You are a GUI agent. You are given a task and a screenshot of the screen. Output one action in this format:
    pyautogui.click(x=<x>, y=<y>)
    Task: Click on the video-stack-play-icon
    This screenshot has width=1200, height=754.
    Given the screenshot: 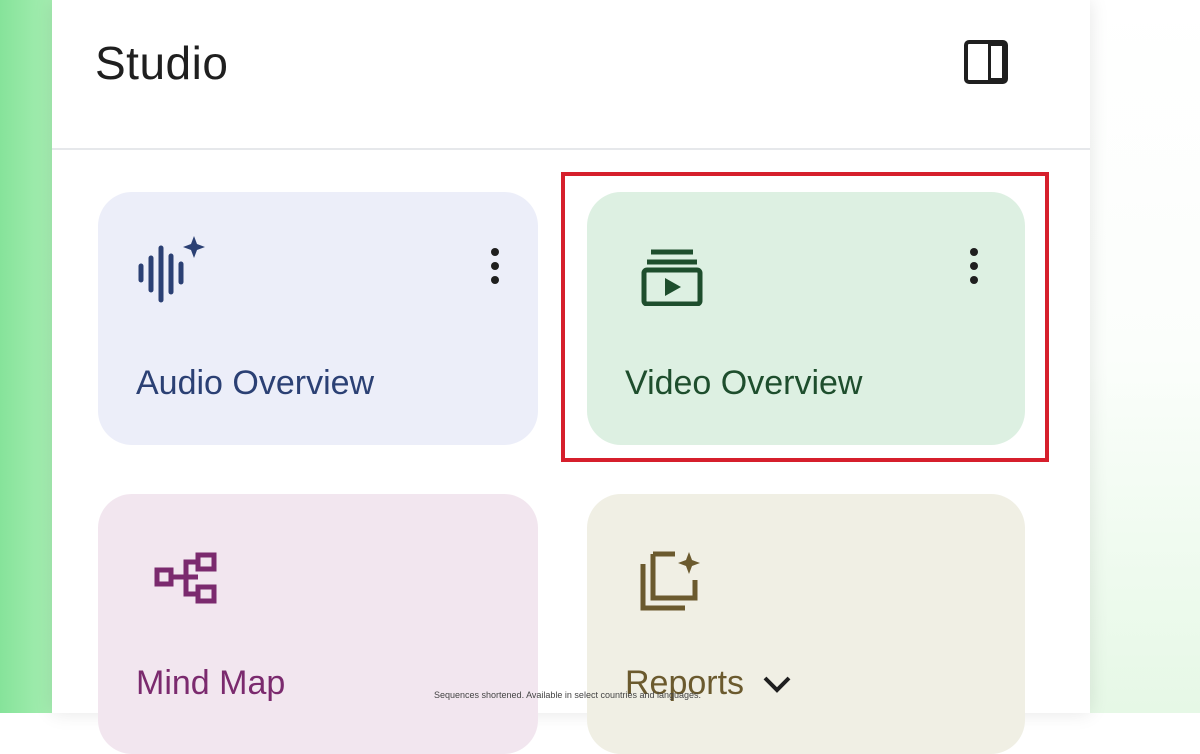 What is the action you would take?
    pyautogui.click(x=672, y=279)
    